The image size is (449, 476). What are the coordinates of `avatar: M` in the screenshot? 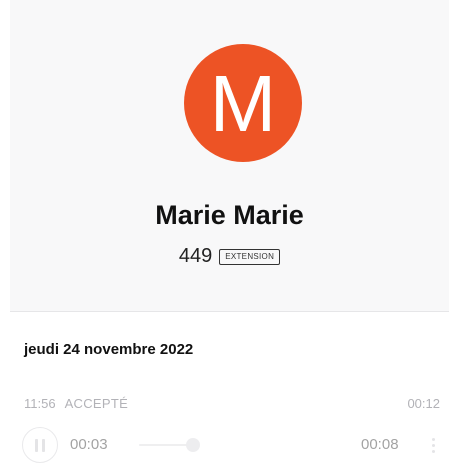 It's located at (243, 103).